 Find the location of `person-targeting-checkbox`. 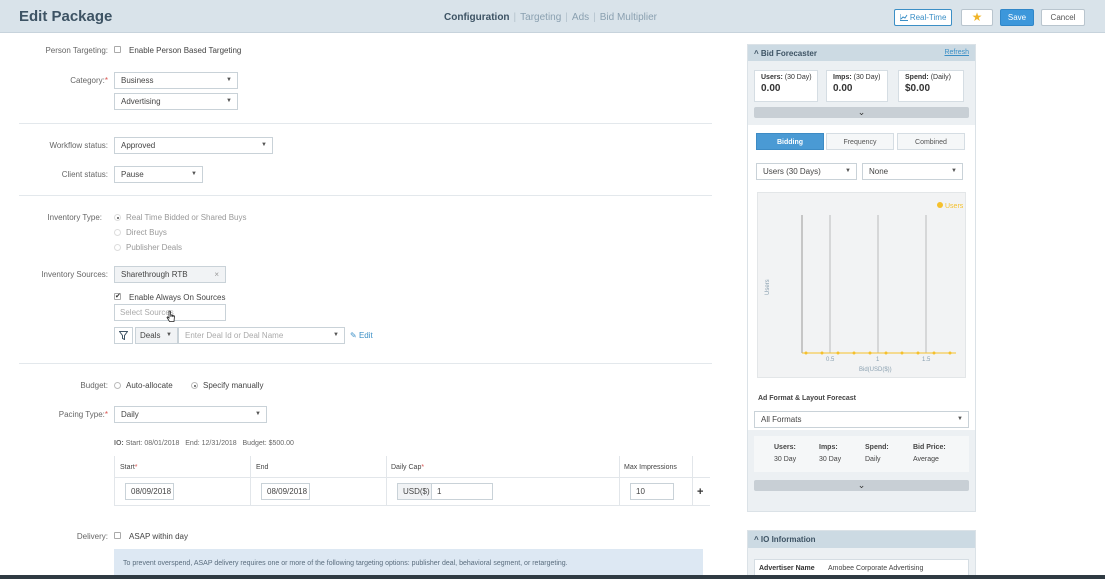

person-targeting-checkbox is located at coordinates (117, 49).